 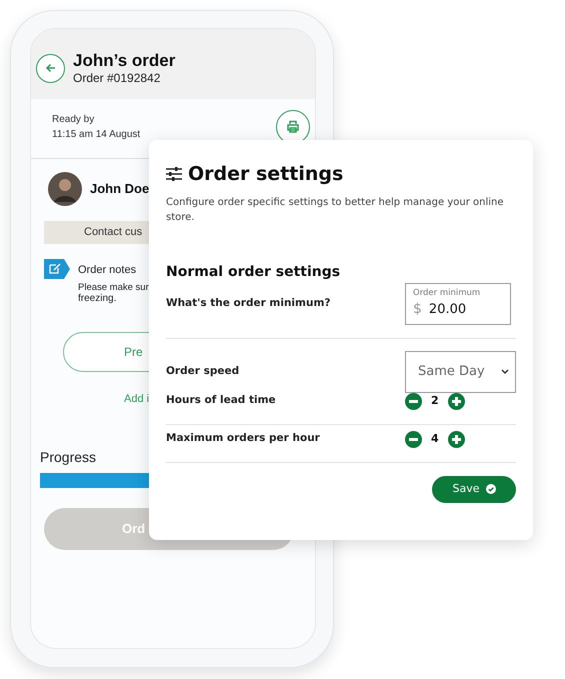 What do you see at coordinates (174, 174) in the screenshot?
I see `sliders-icon` at bounding box center [174, 174].